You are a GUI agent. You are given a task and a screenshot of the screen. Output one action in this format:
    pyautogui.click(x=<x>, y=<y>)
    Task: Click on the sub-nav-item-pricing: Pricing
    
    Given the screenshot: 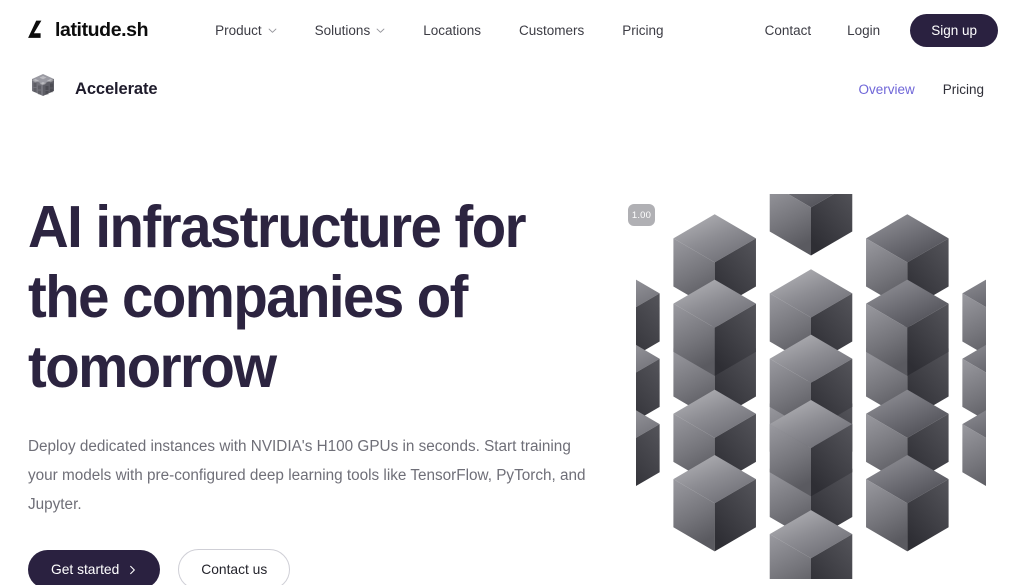 What is the action you would take?
    pyautogui.click(x=963, y=89)
    